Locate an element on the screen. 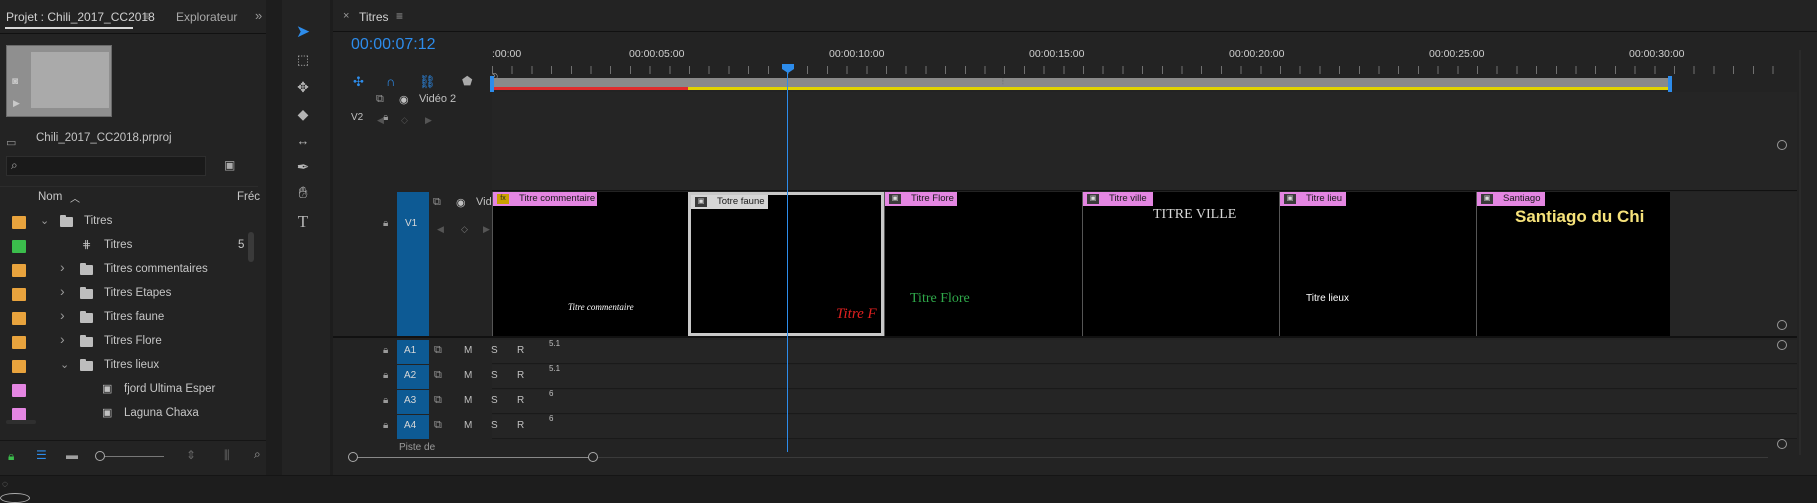 The width and height of the screenshot is (1817, 503). add-marker-icon: ⬟ is located at coordinates (467, 81).